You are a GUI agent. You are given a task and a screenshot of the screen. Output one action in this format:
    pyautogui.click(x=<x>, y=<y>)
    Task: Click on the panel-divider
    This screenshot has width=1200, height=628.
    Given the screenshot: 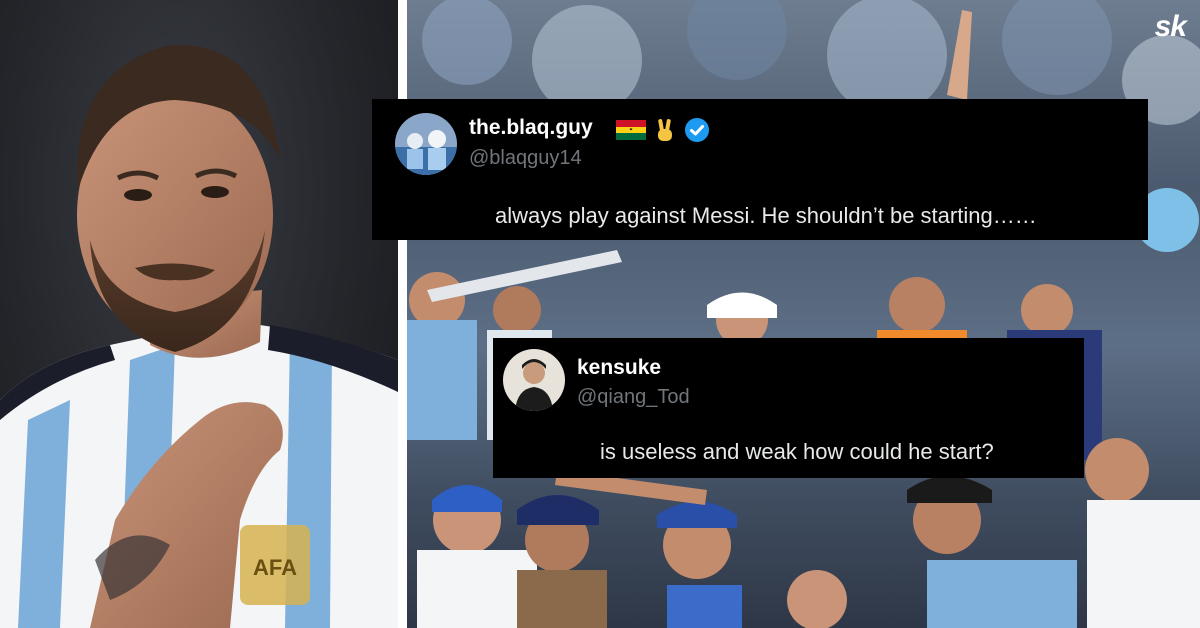 What is the action you would take?
    pyautogui.click(x=402, y=314)
    